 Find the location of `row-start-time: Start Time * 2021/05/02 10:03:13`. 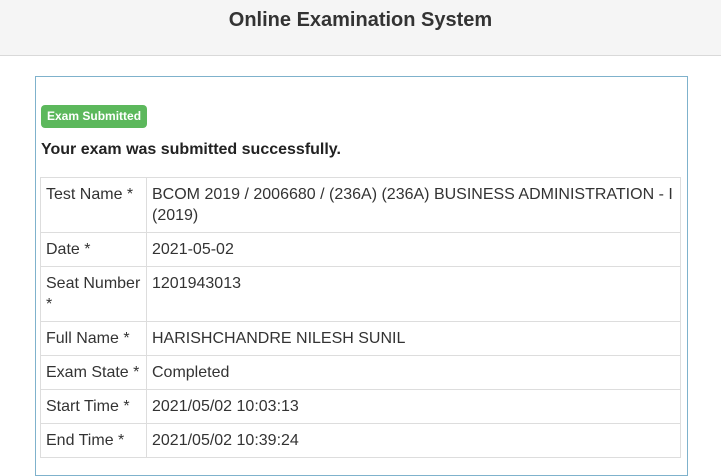

row-start-time: Start Time * 2021/05/02 10:03:13 is located at coordinates (360, 406).